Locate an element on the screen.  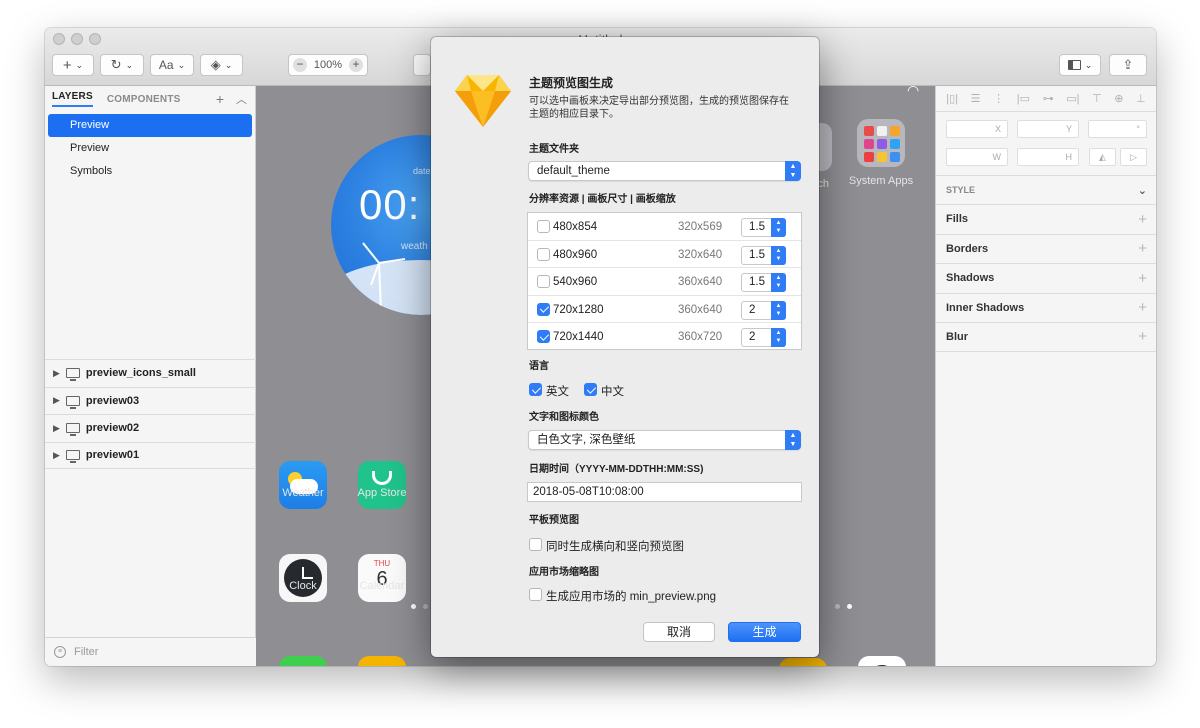
align-right-icon: ▭| is located at coordinates (1072, 98).